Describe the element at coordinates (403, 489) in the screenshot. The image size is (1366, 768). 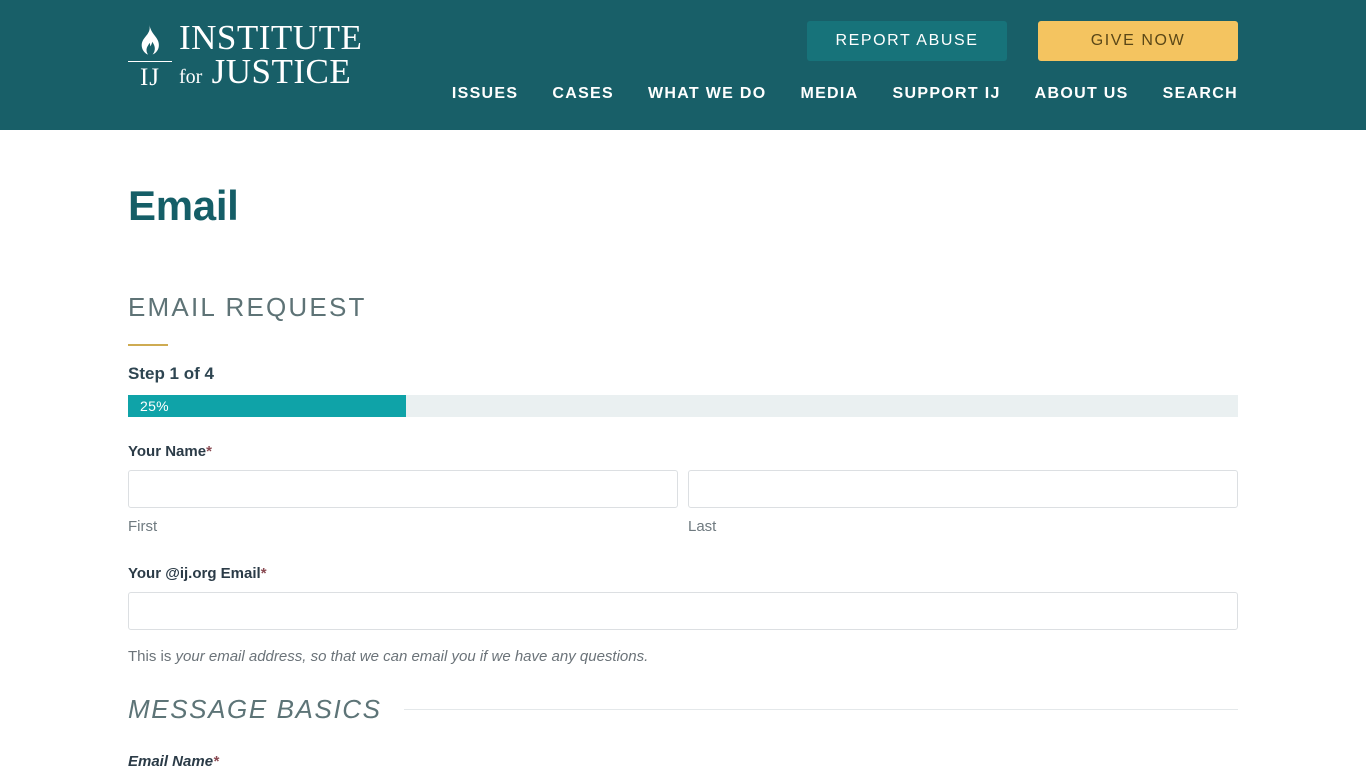
I see `first-name-input` at that location.